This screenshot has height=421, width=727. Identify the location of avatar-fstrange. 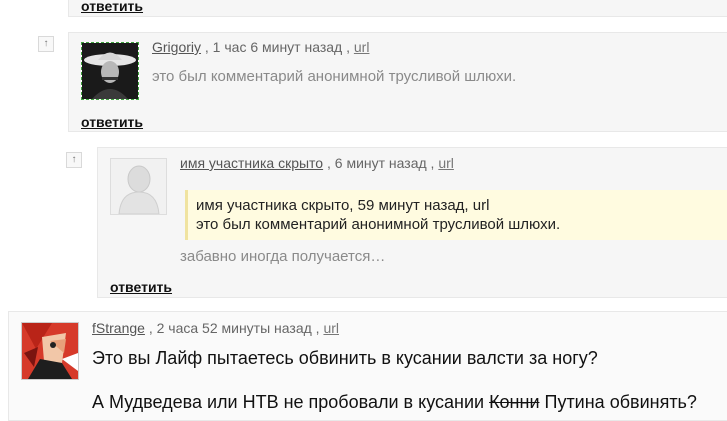
(50, 351).